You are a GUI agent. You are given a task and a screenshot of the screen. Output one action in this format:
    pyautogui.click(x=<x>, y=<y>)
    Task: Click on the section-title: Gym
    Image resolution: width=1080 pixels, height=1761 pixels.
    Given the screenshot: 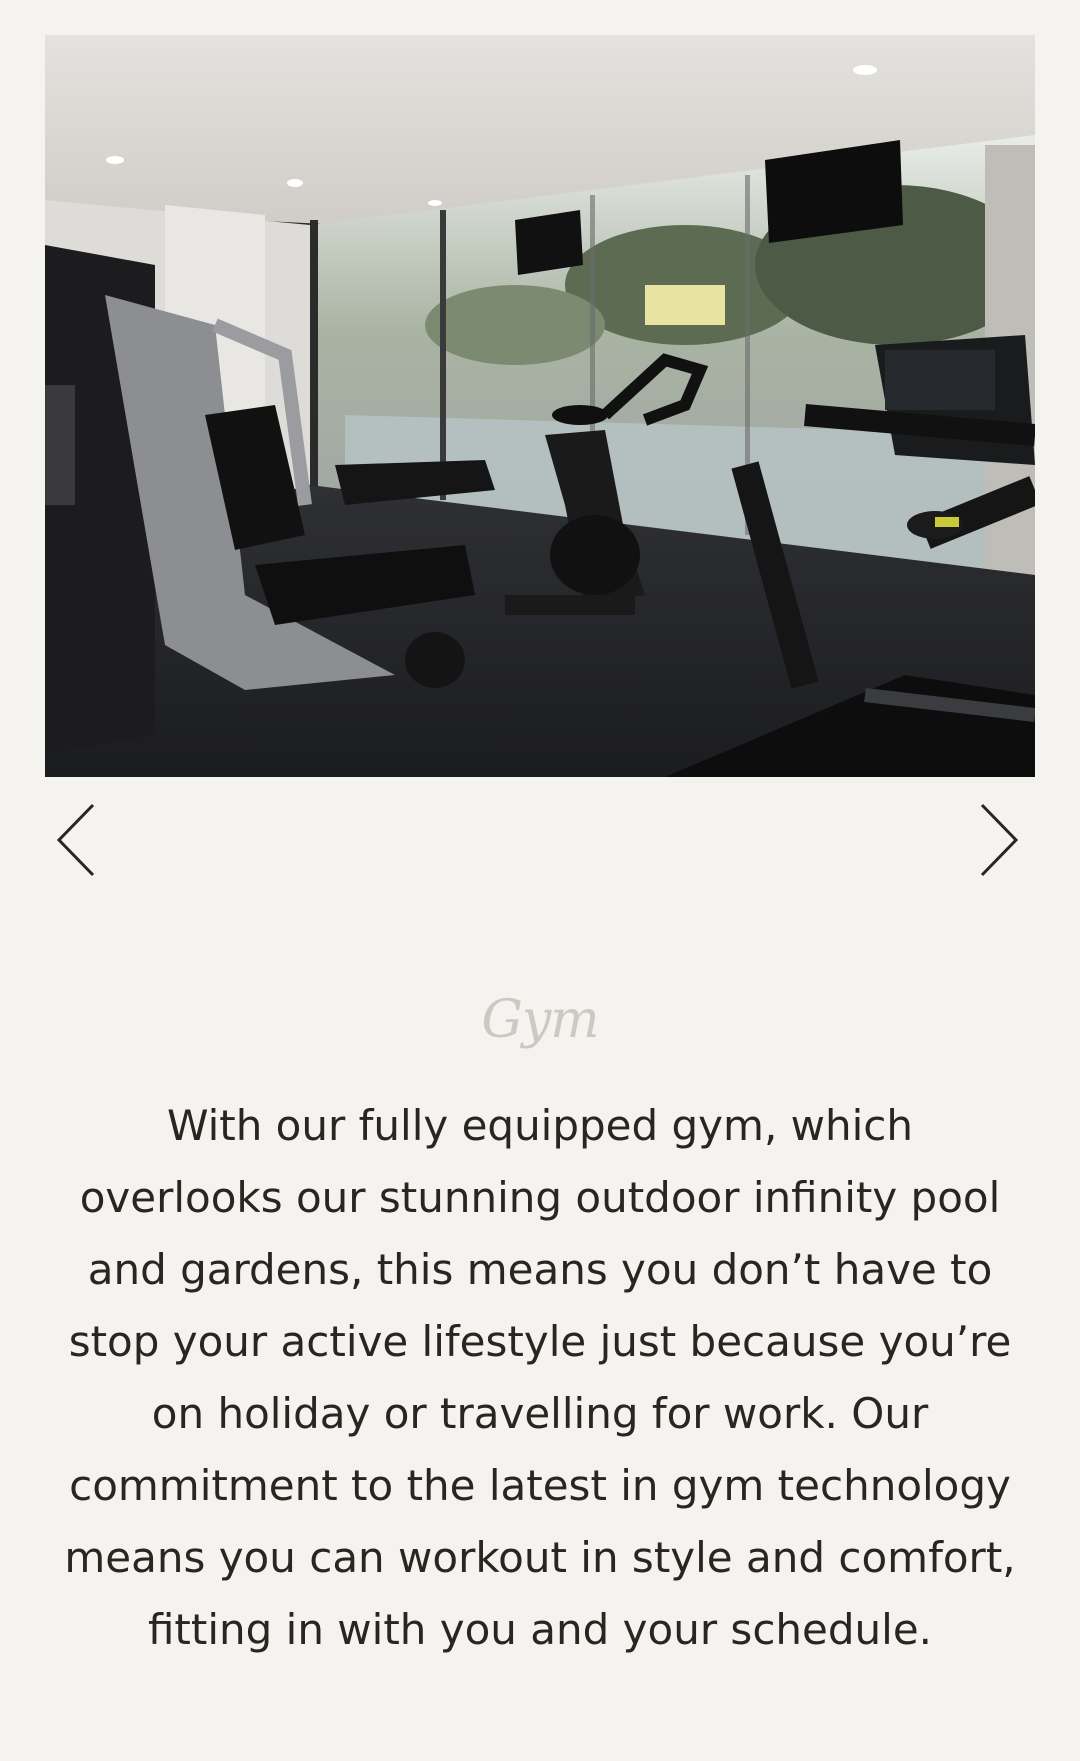 What is the action you would take?
    pyautogui.click(x=540, y=1020)
    